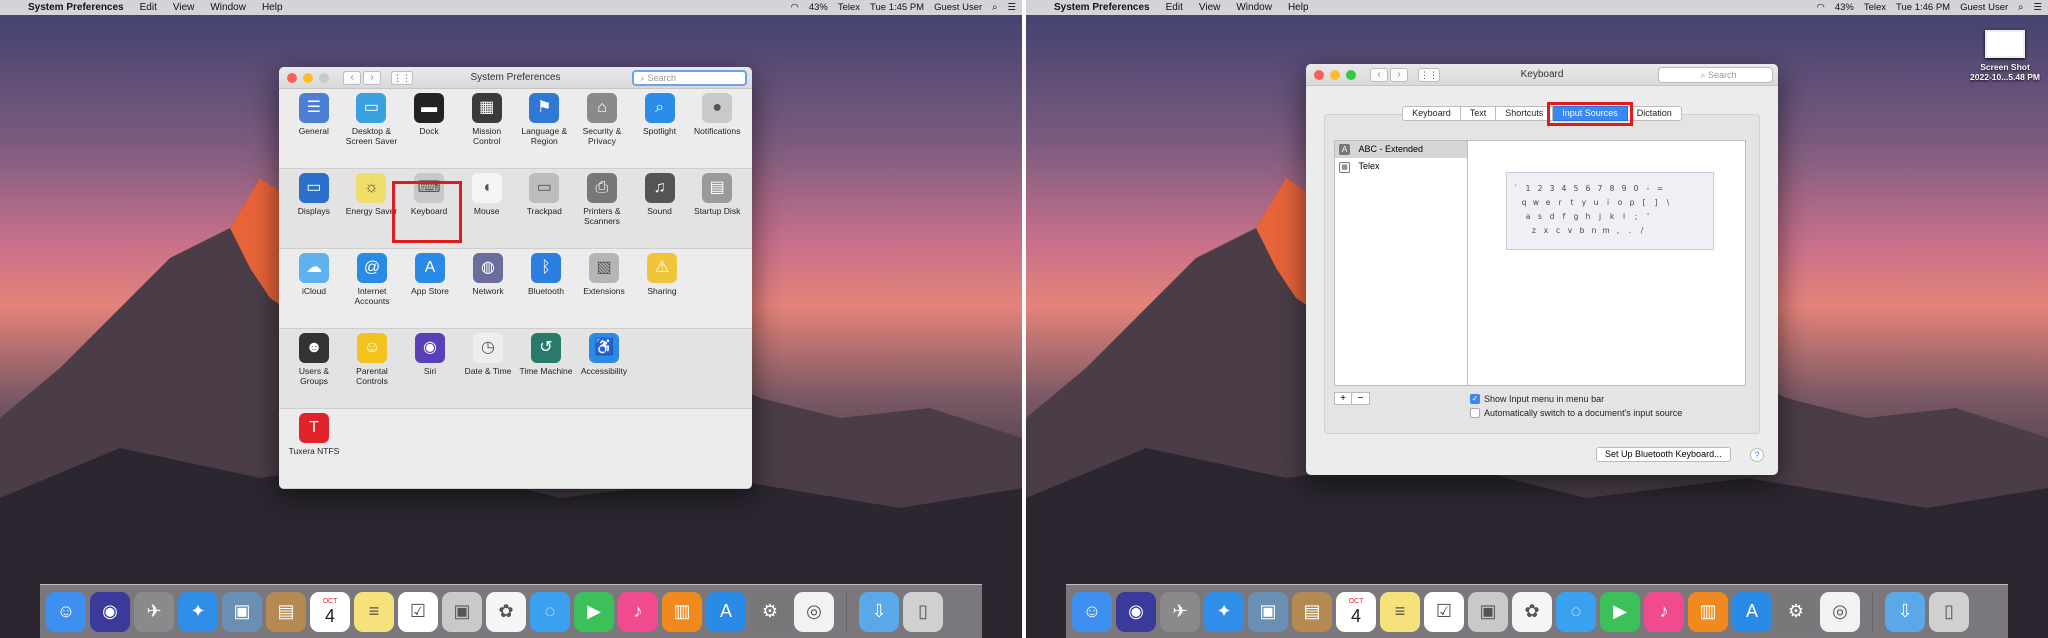 This screenshot has width=2048, height=638. What do you see at coordinates (717, 210) in the screenshot?
I see `pref-startup-disk: ▤ Startup Disk` at bounding box center [717, 210].